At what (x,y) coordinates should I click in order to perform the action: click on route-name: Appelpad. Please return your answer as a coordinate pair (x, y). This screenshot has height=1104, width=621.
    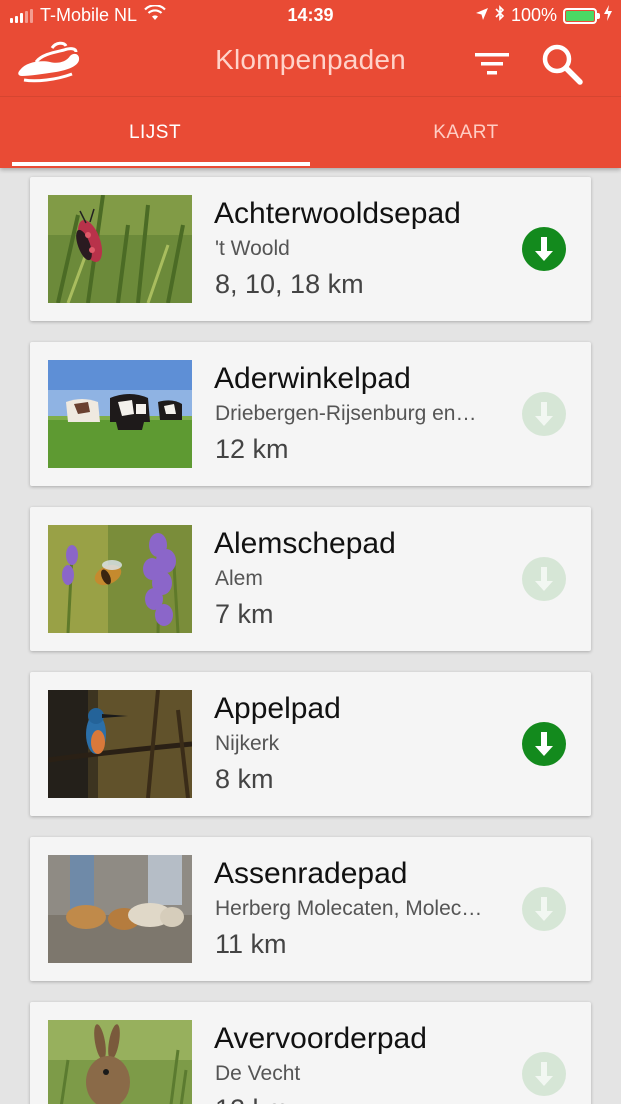
    Looking at the image, I should click on (277, 708).